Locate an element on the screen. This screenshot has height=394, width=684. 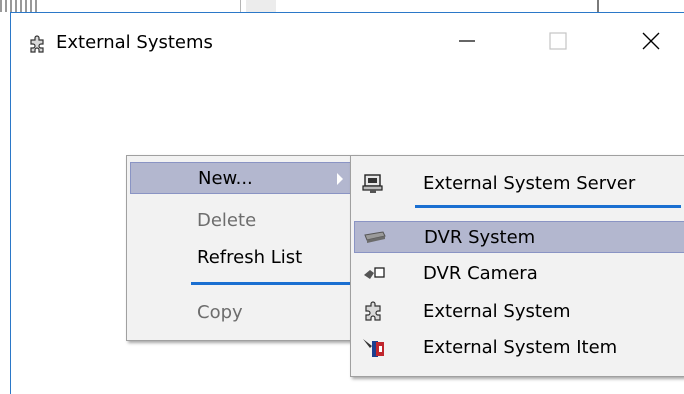
submenu-item-external-system-item: External System Item is located at coordinates (519, 348).